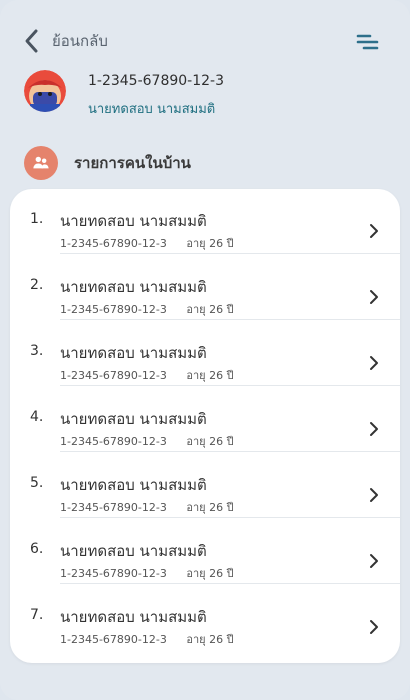  What do you see at coordinates (156, 81) in the screenshot?
I see `profile-id: 1-2345-67890-12-3` at bounding box center [156, 81].